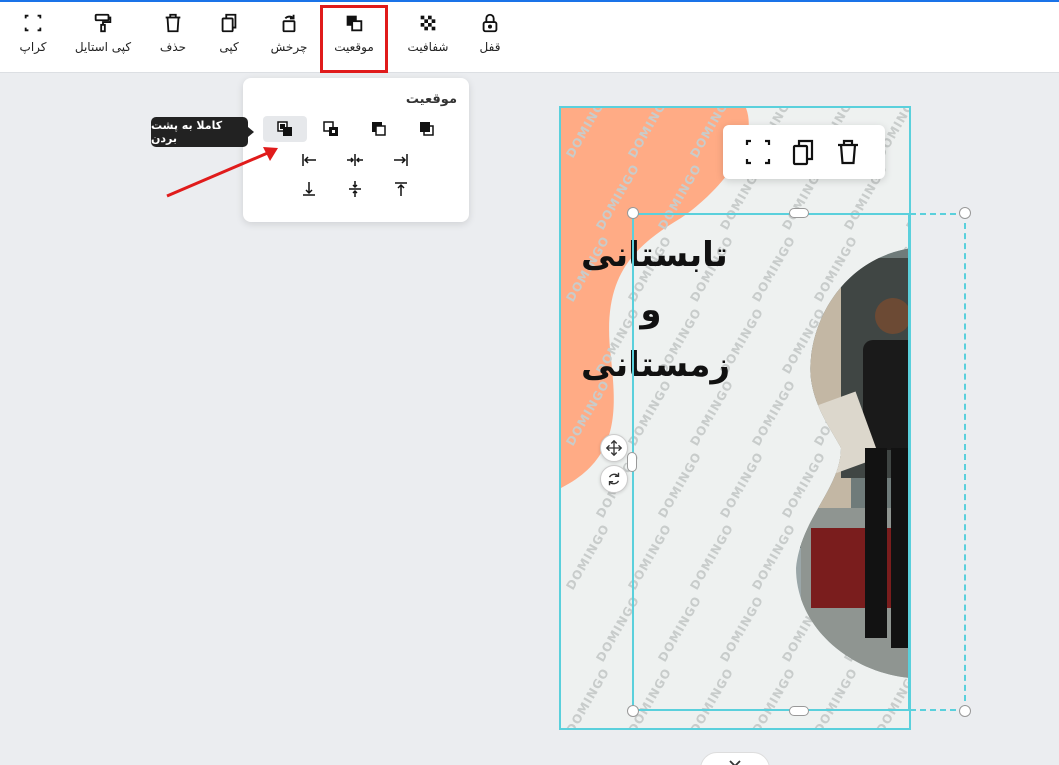  I want to click on transparency-icon, so click(428, 23).